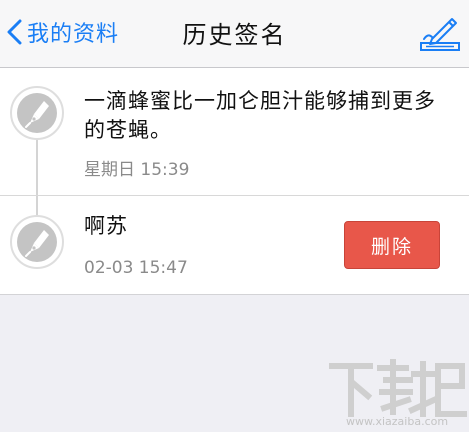 The image size is (469, 432). Describe the element at coordinates (397, 421) in the screenshot. I see `watermark-domain: www.xiazaiba.com` at that location.